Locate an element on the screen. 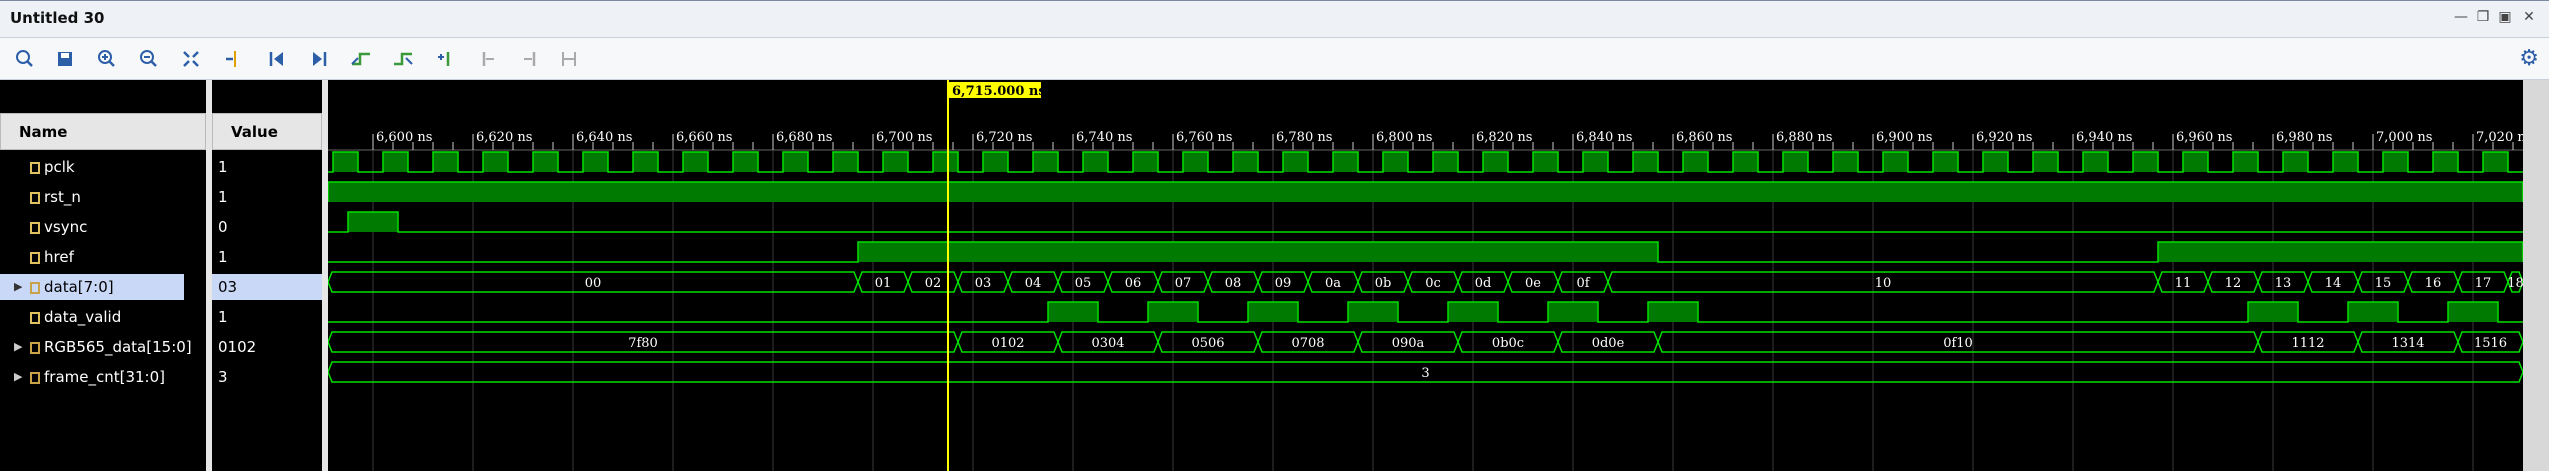 The height and width of the screenshot is (471, 2549). zoom-in-button is located at coordinates (107, 59).